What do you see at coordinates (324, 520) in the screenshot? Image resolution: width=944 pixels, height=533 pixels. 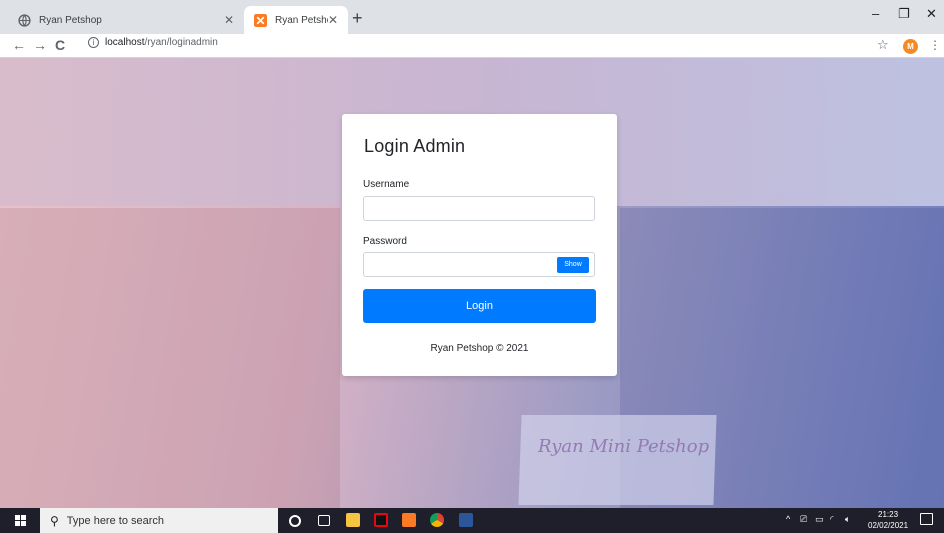 I see `task-view-icon` at bounding box center [324, 520].